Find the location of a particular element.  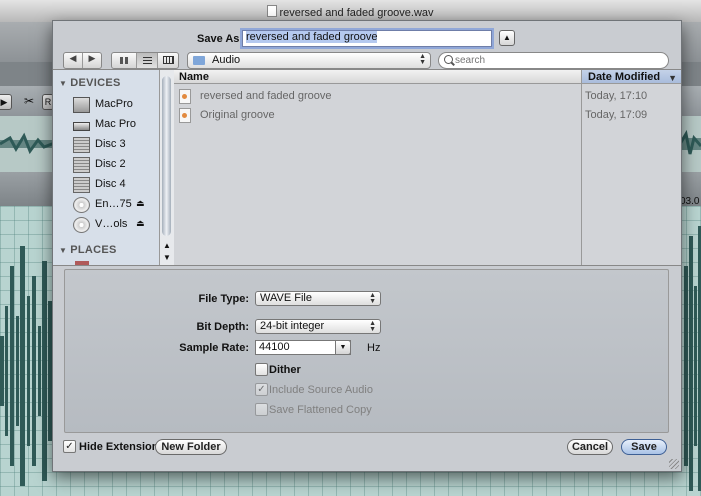

sample-rate-unit: Hz is located at coordinates (374, 348).